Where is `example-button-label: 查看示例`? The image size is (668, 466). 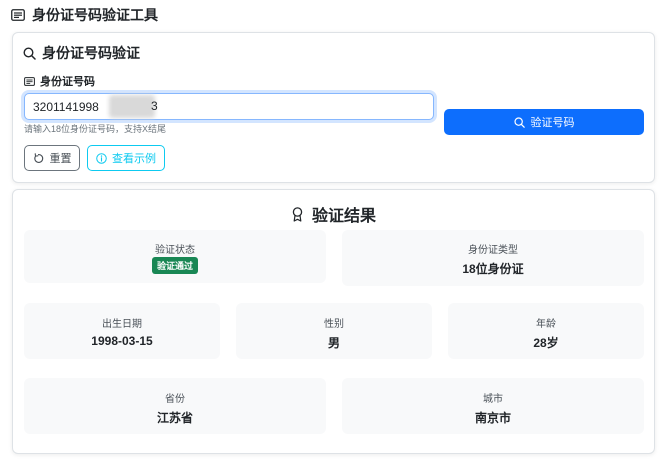 example-button-label: 查看示例 is located at coordinates (134, 159).